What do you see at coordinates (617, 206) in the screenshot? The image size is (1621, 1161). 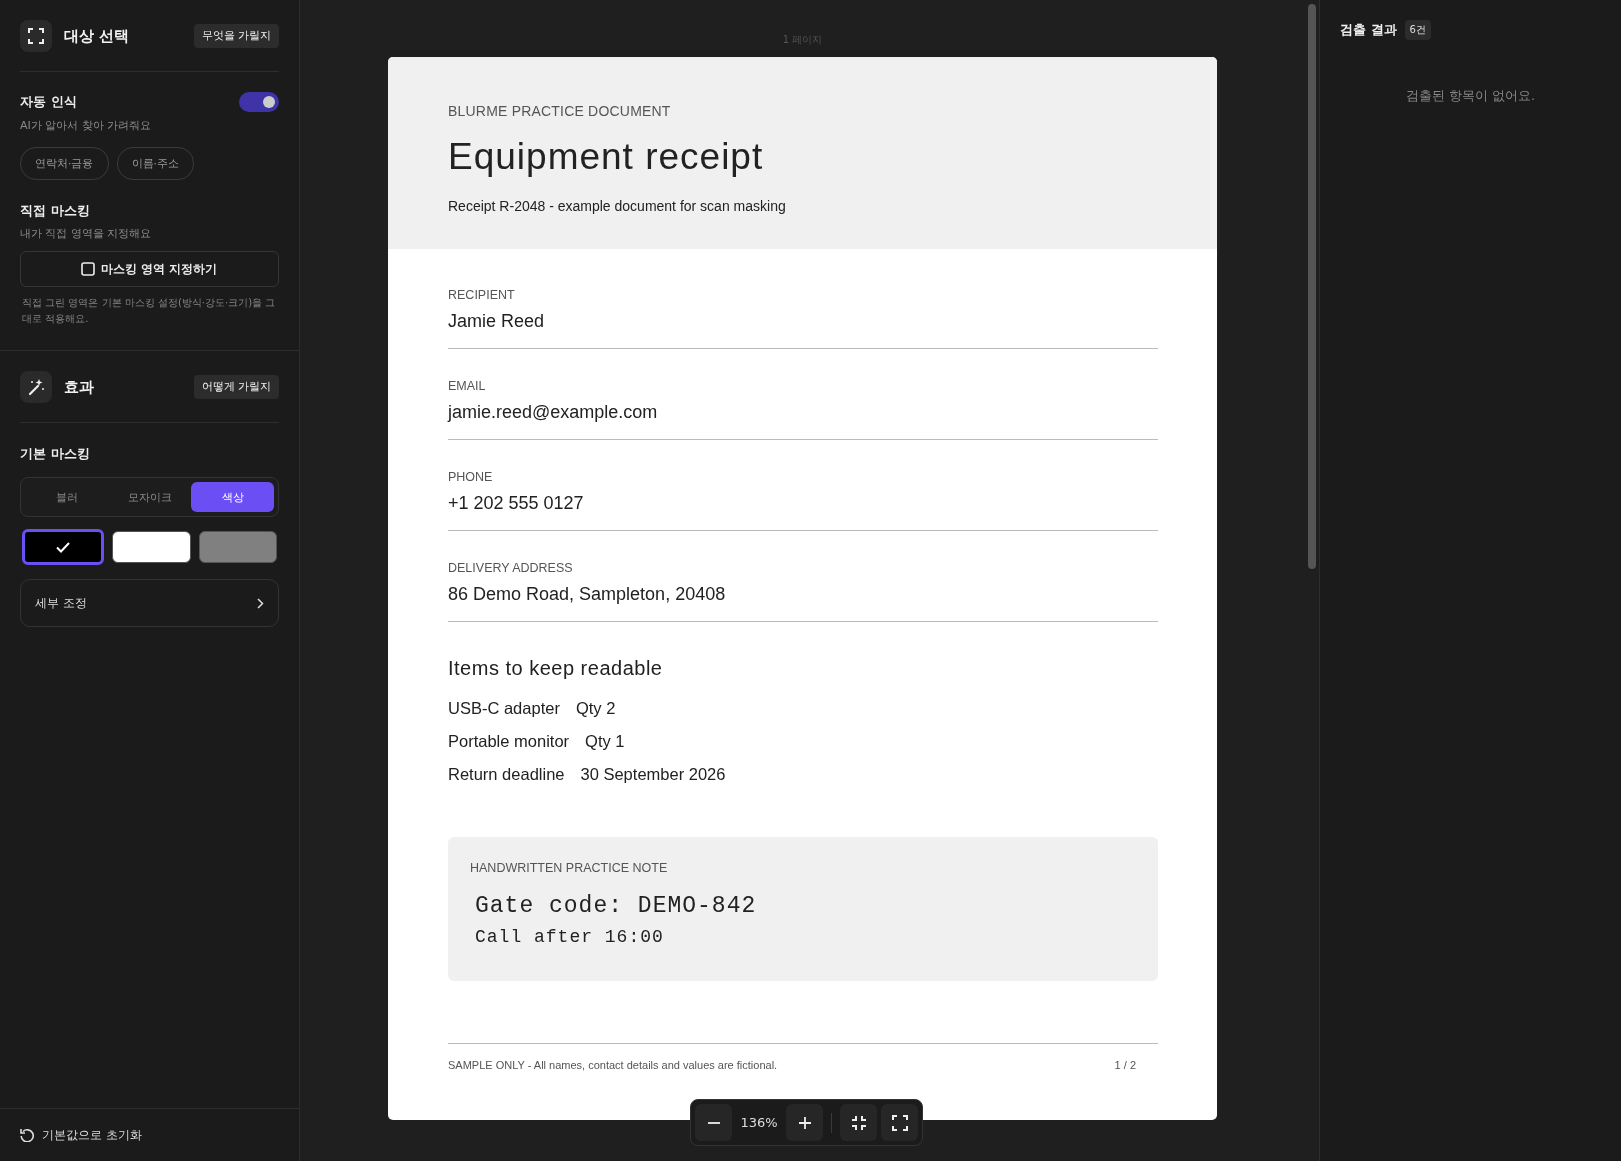 I see `document-subtitle: Receipt R-2048 - example document for scan masking` at bounding box center [617, 206].